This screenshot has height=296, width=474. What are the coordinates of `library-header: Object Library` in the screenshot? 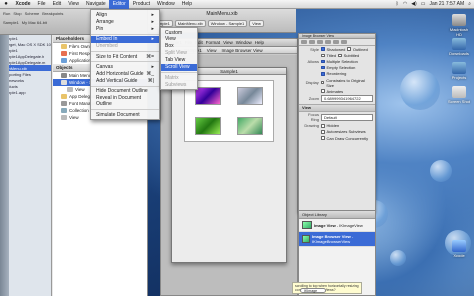 It's located at (337, 215).